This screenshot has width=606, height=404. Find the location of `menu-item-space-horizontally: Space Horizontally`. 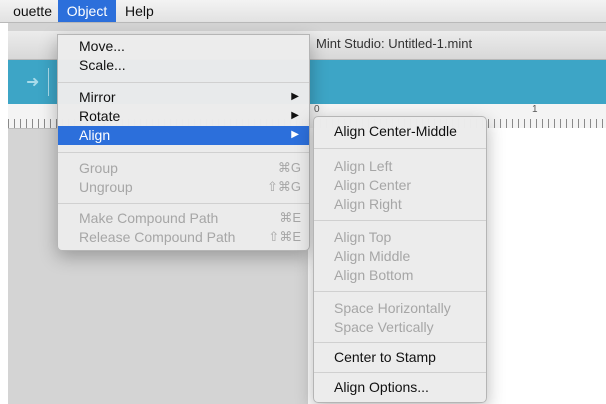

menu-item-space-horizontally: Space Horizontally is located at coordinates (400, 308).